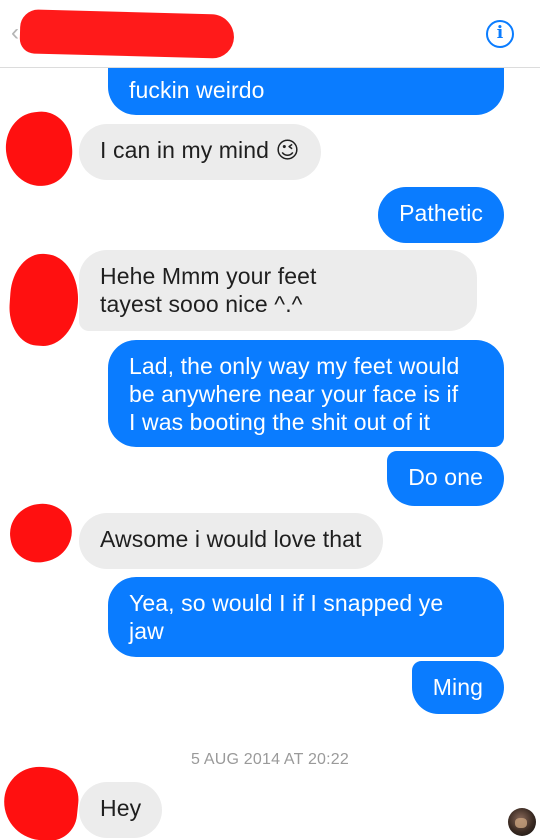  What do you see at coordinates (121, 810) in the screenshot?
I see `message-bubble-incoming: Hey` at bounding box center [121, 810].